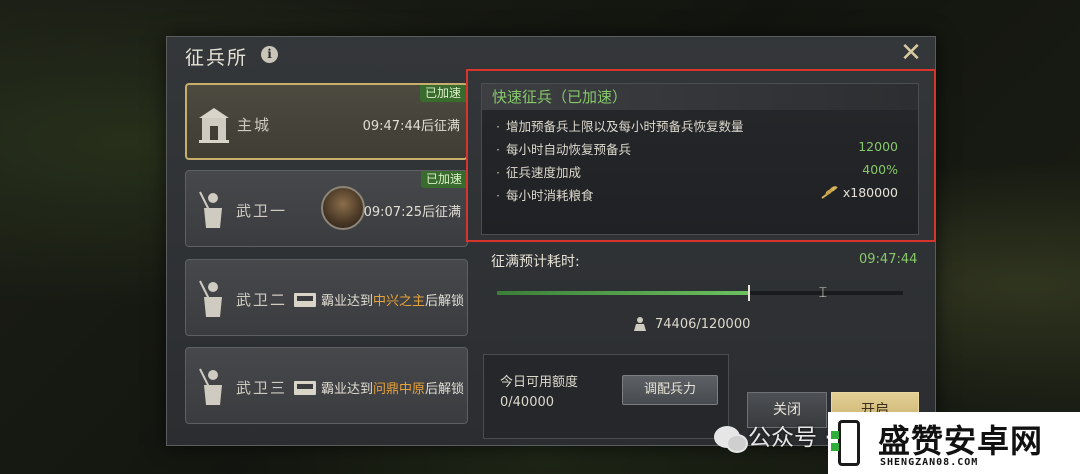 The image size is (1080, 474). Describe the element at coordinates (606, 396) in the screenshot. I see `daily-quota-panel: 今日可用额度 0/40000 调配兵力` at that location.